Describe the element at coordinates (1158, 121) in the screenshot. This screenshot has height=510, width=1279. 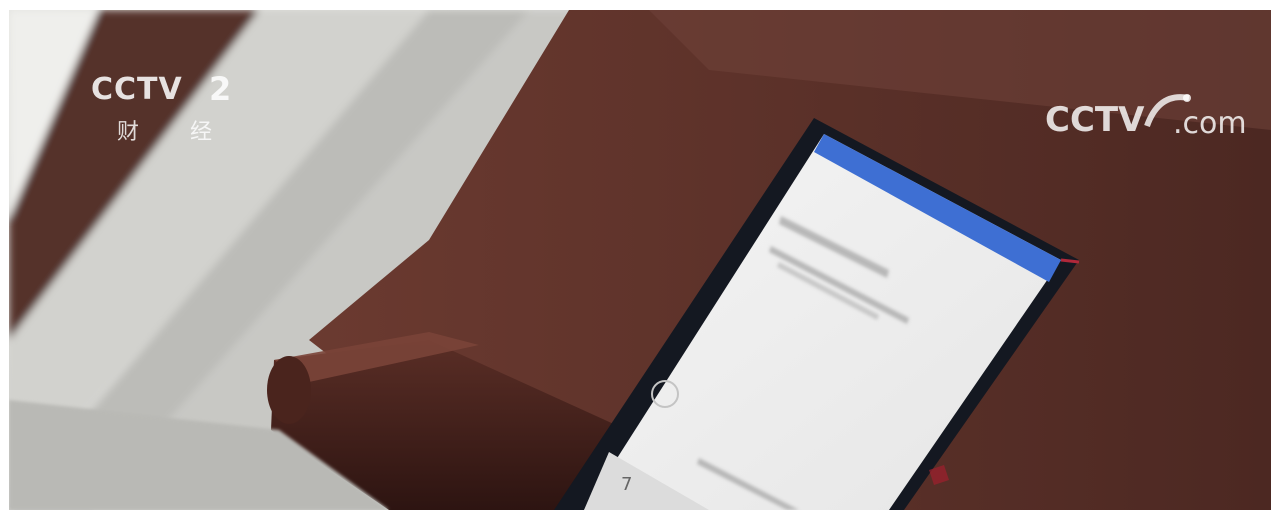
I see `cctv-com-logo: CCTV .com` at that location.